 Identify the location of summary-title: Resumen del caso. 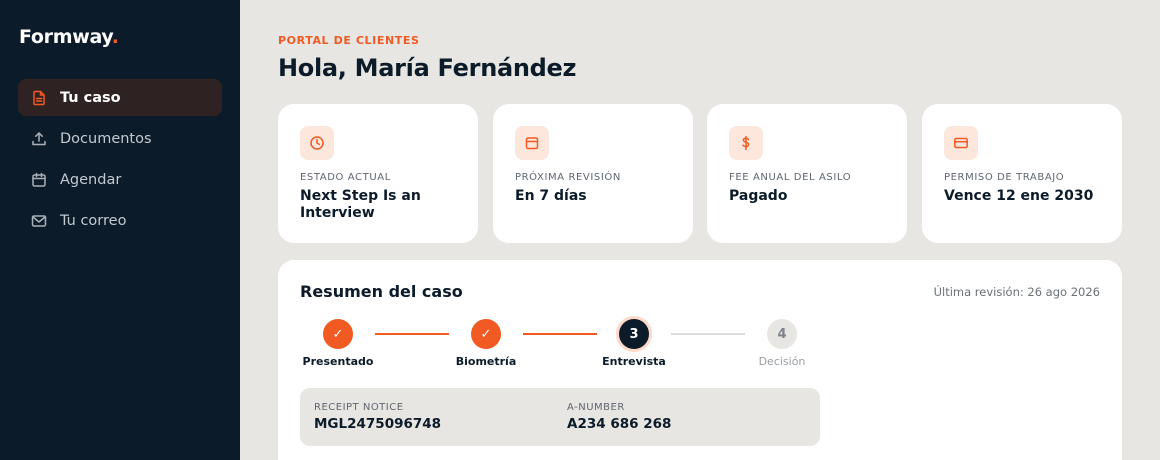
(381, 291).